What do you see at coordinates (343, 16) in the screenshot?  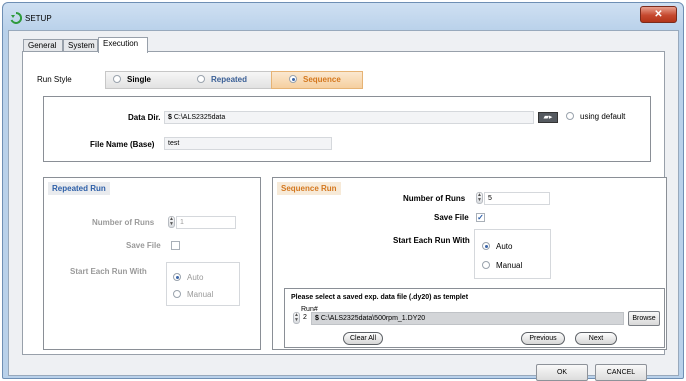 I see `title-bar: SETUP ✕` at bounding box center [343, 16].